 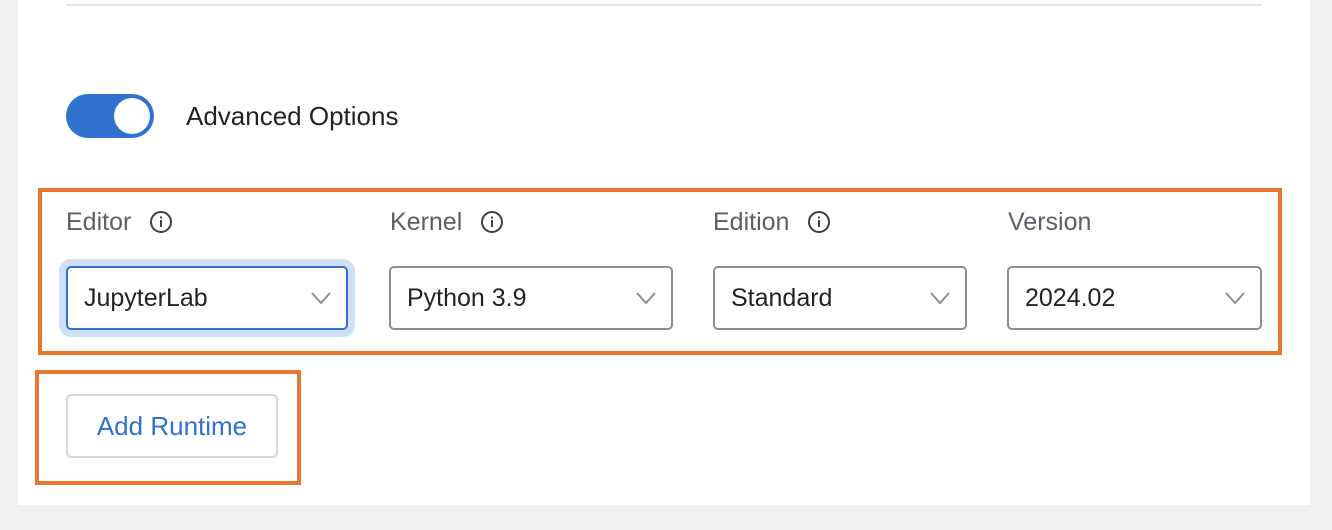 What do you see at coordinates (531, 298) in the screenshot?
I see `kernel-select: Python 3.9` at bounding box center [531, 298].